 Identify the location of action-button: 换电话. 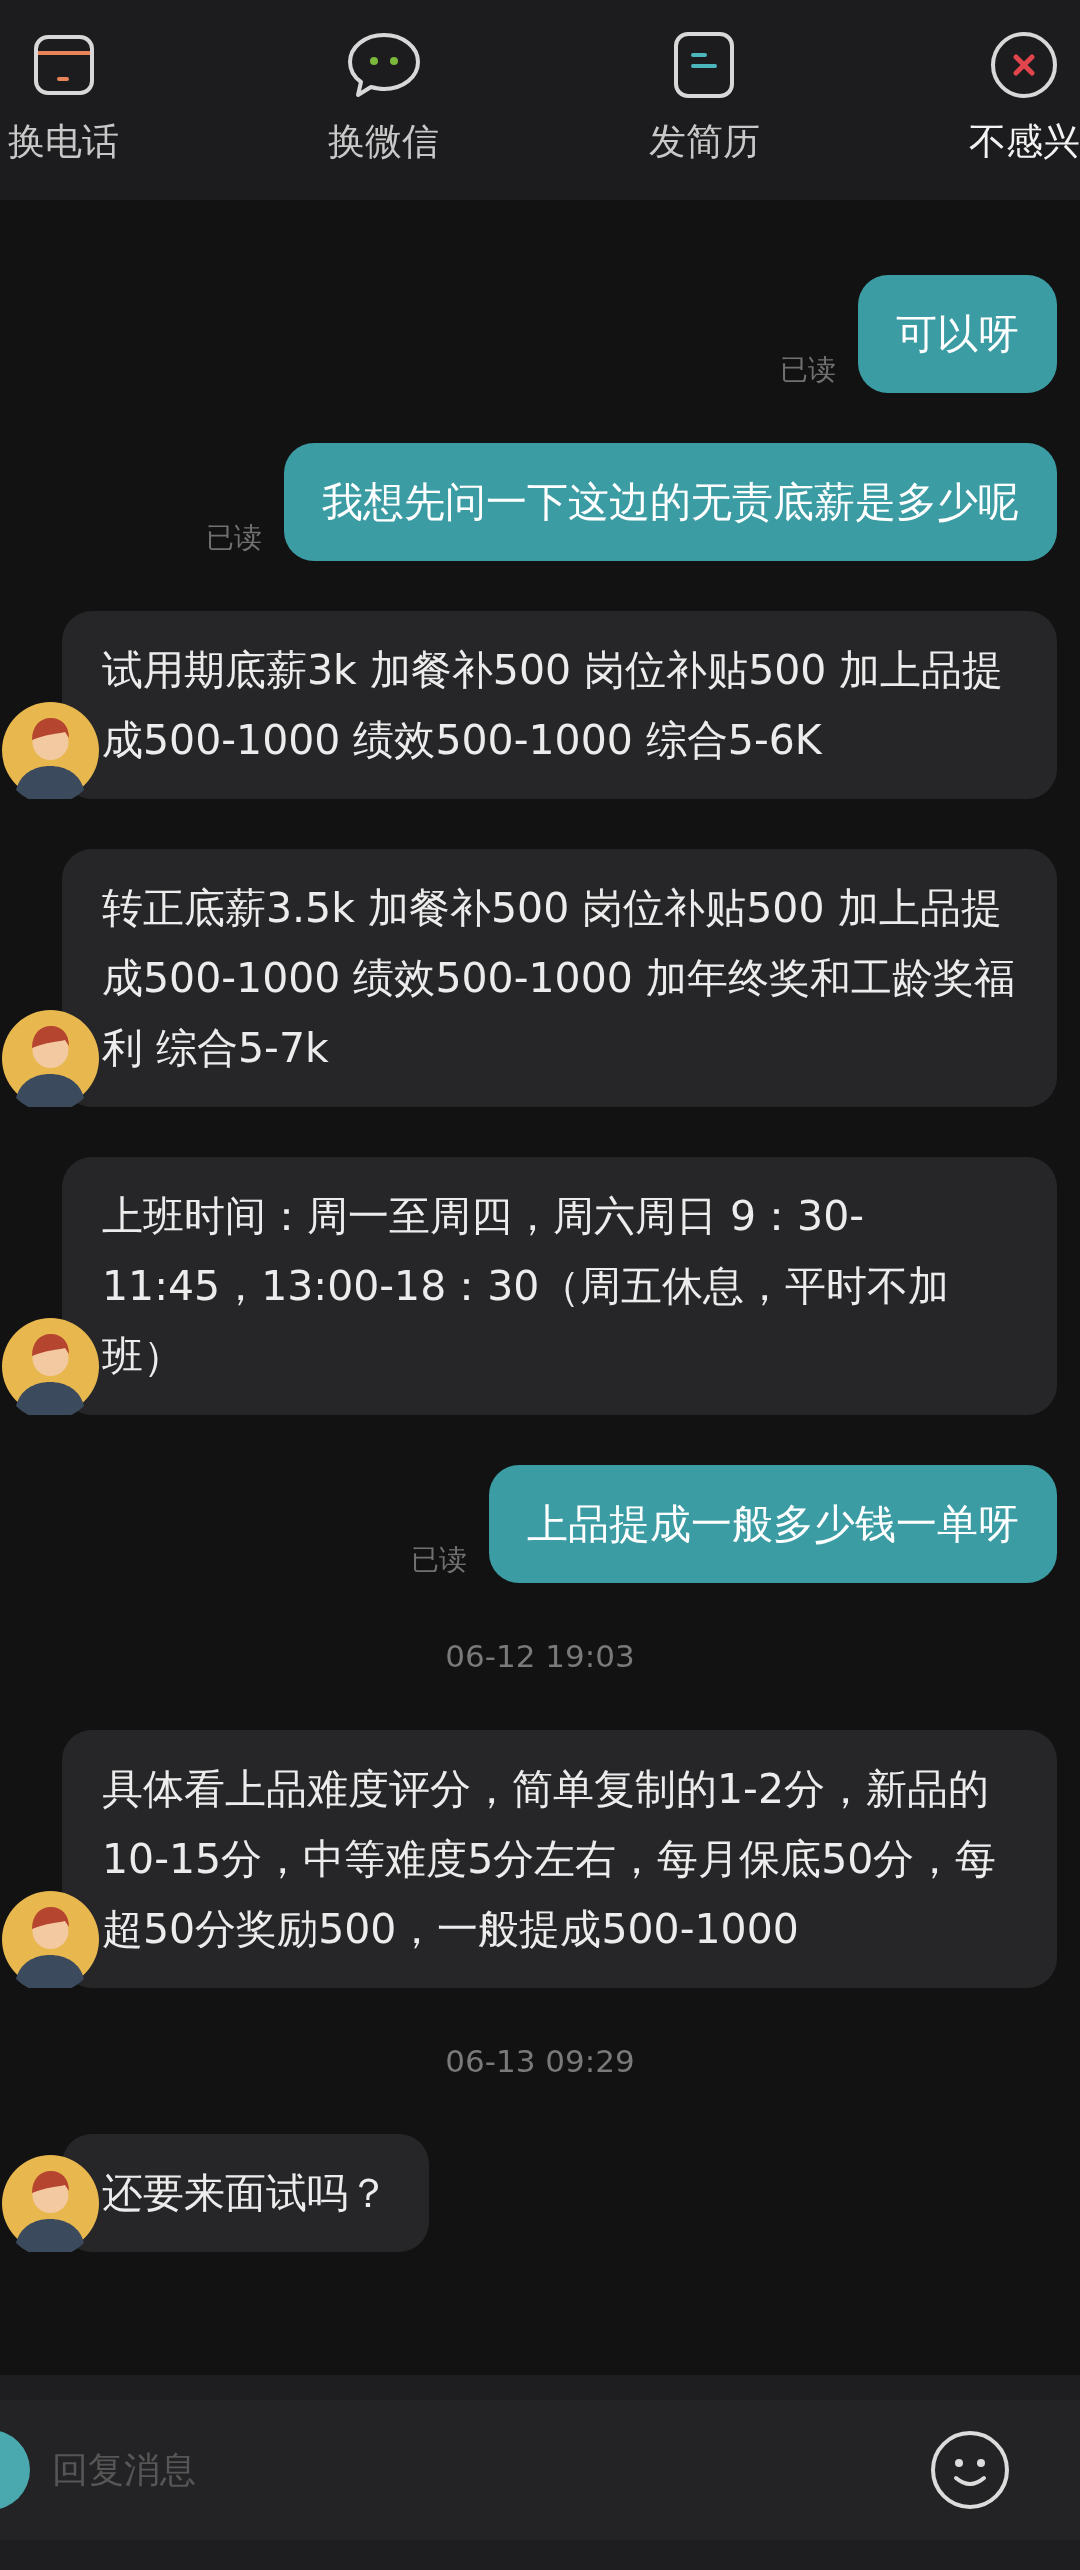
(63, 100).